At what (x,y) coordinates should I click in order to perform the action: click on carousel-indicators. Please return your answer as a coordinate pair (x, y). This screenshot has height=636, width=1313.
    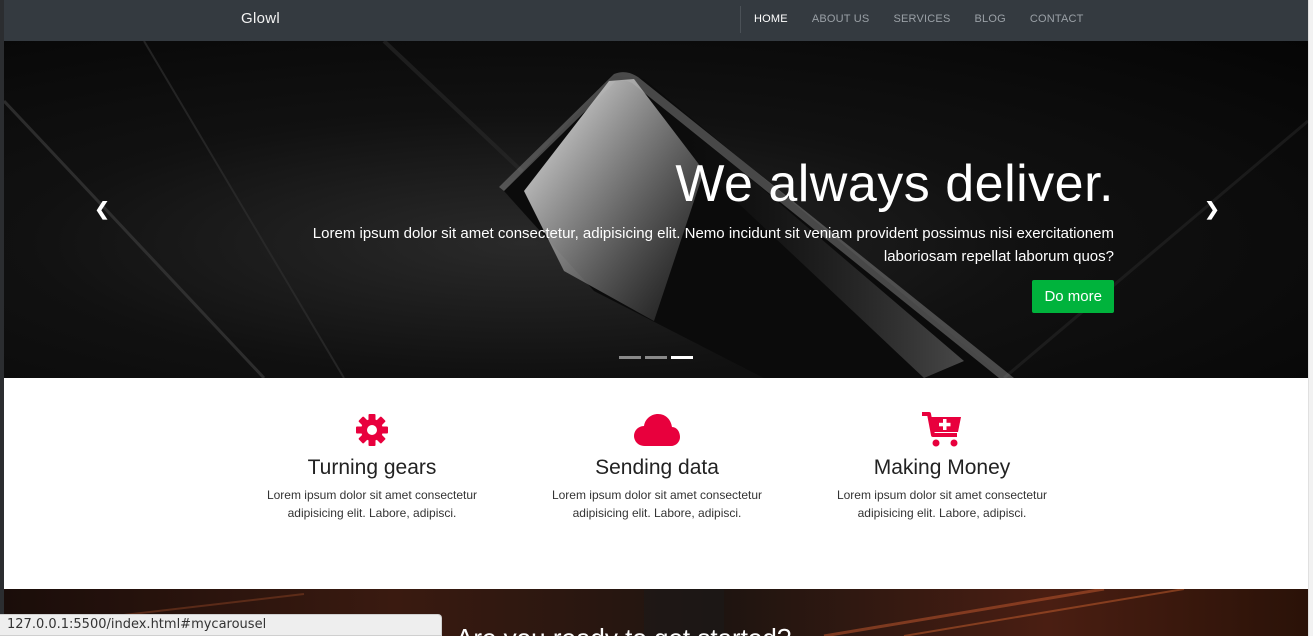
    Looking at the image, I should click on (656, 357).